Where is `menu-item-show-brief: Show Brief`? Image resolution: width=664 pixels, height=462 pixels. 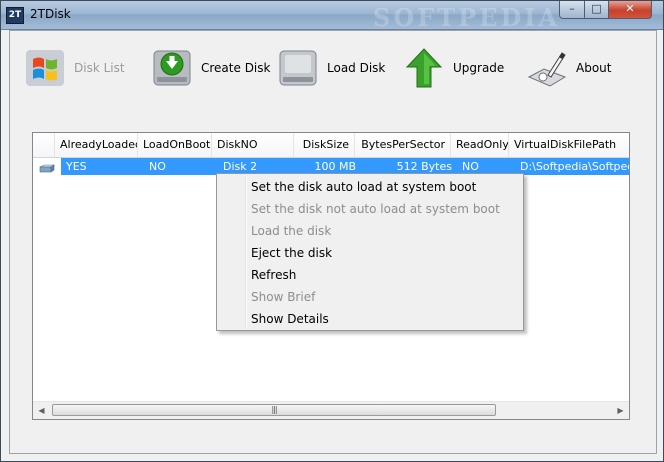 menu-item-show-brief: Show Brief is located at coordinates (283, 297).